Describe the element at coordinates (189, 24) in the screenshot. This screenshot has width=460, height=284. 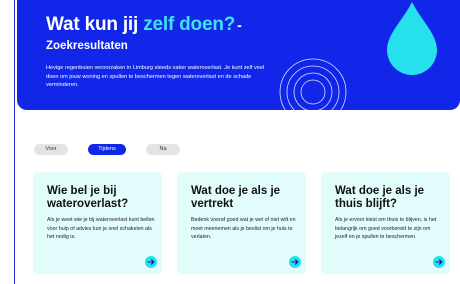
I see `title-accent: zelf doen?` at that location.